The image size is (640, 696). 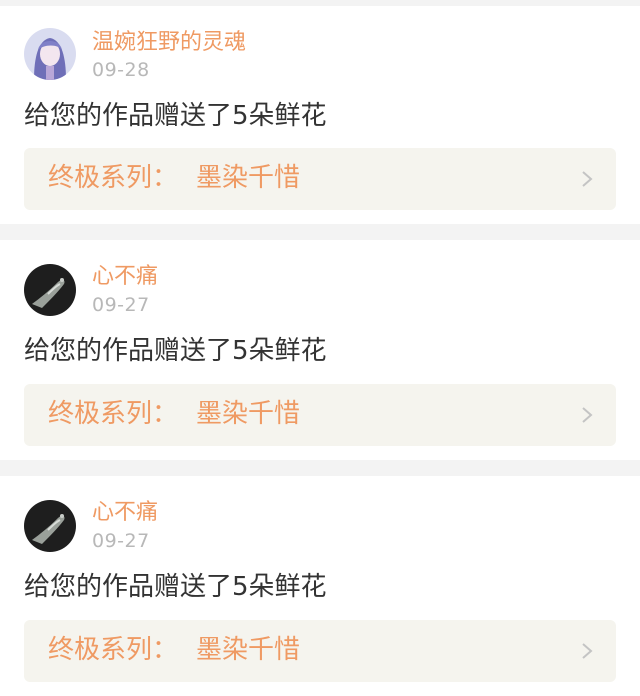 I want to click on anime-girl-avatar-icon, so click(x=50, y=54).